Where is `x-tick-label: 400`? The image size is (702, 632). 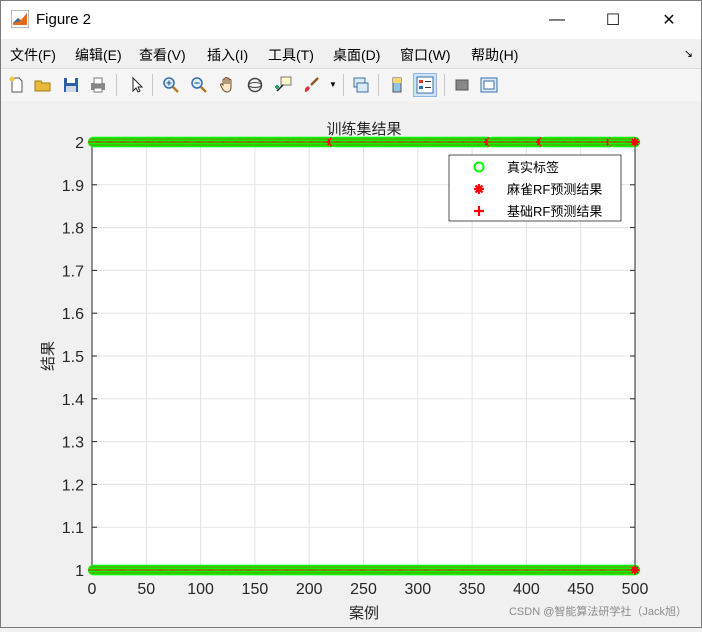
x-tick-label: 400 is located at coordinates (526, 589).